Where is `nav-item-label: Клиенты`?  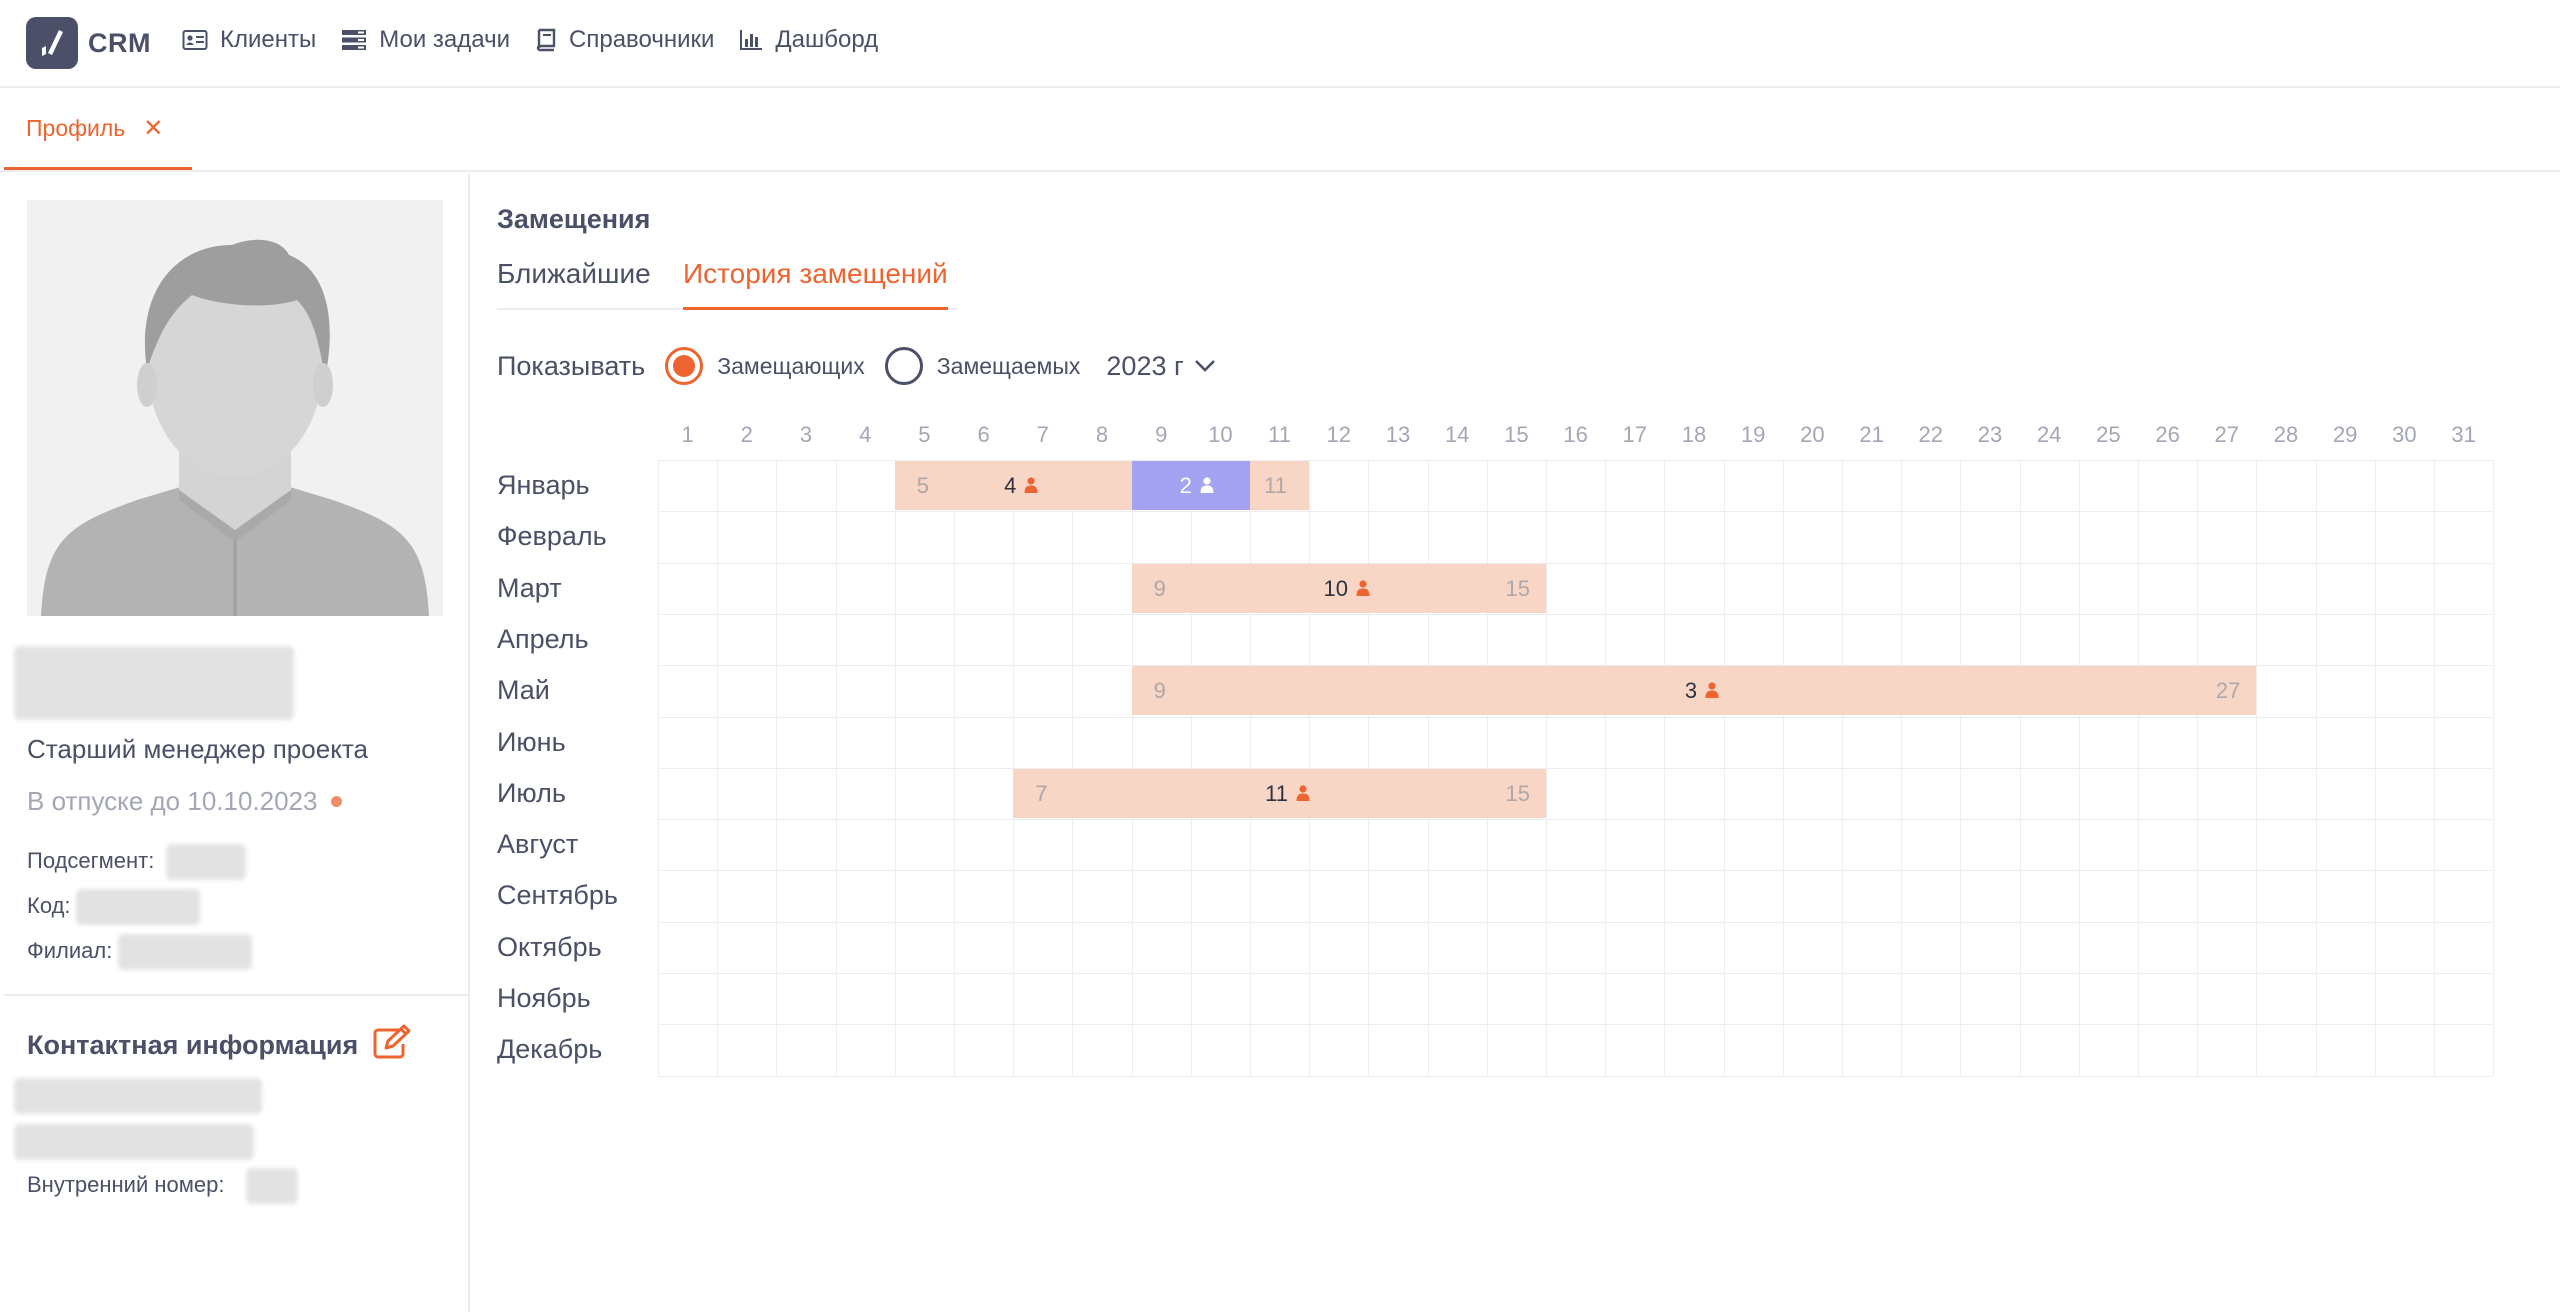 nav-item-label: Клиенты is located at coordinates (268, 39).